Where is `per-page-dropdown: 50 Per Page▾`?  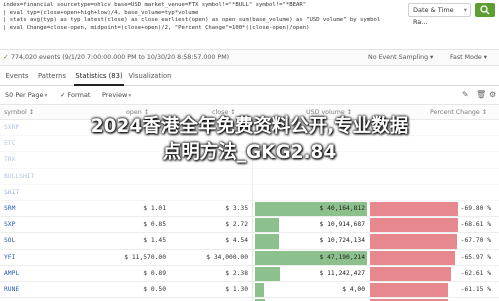
per-page-dropdown: 50 Per Page▾ is located at coordinates (26, 95).